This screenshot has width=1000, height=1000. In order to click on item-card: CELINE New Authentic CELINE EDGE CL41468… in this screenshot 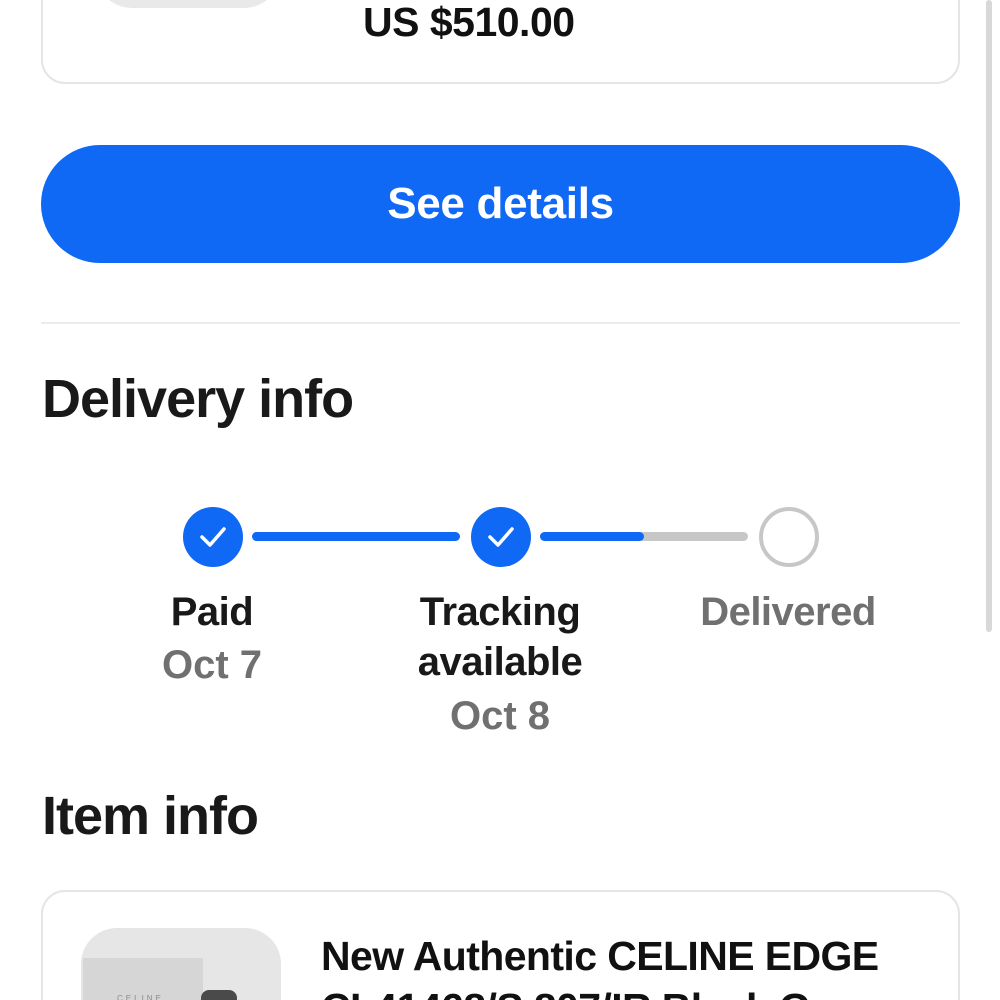, I will do `click(500, 945)`.